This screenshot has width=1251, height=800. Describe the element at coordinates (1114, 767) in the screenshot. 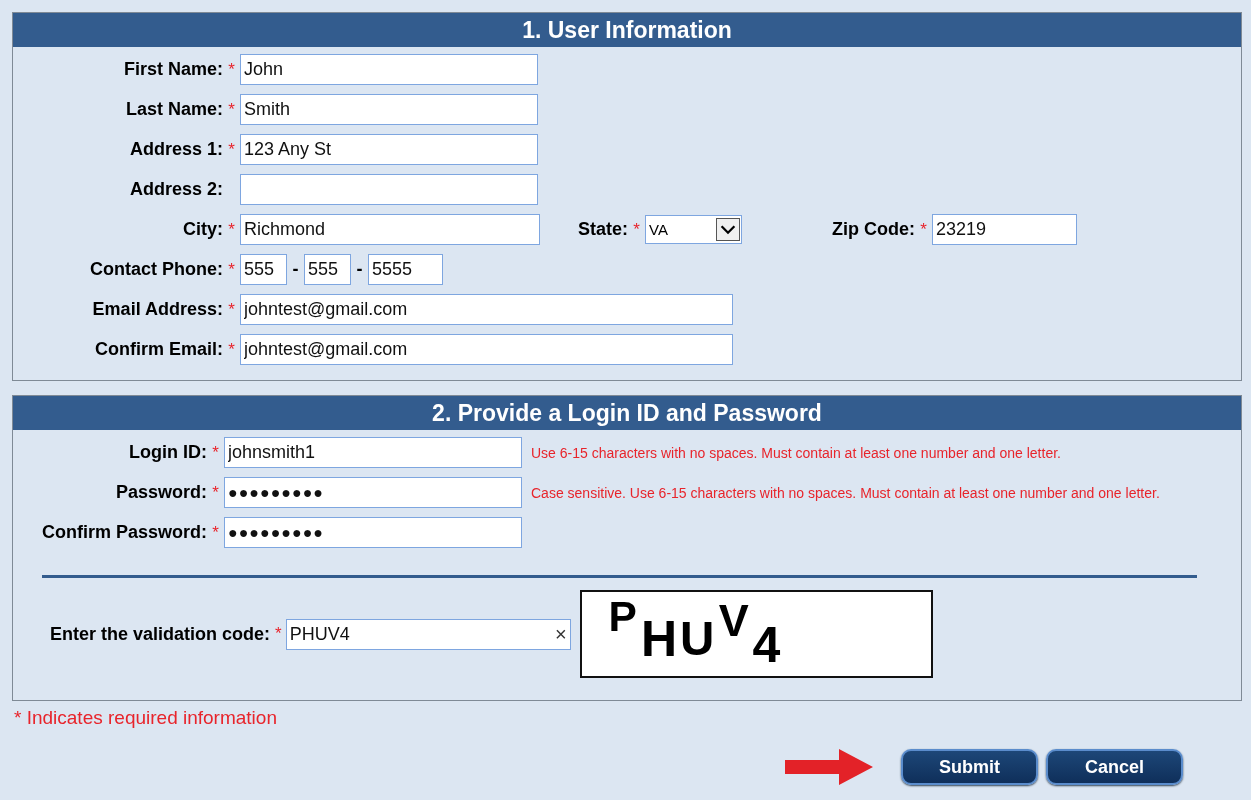

I see `cancel-button: Cancel` at that location.